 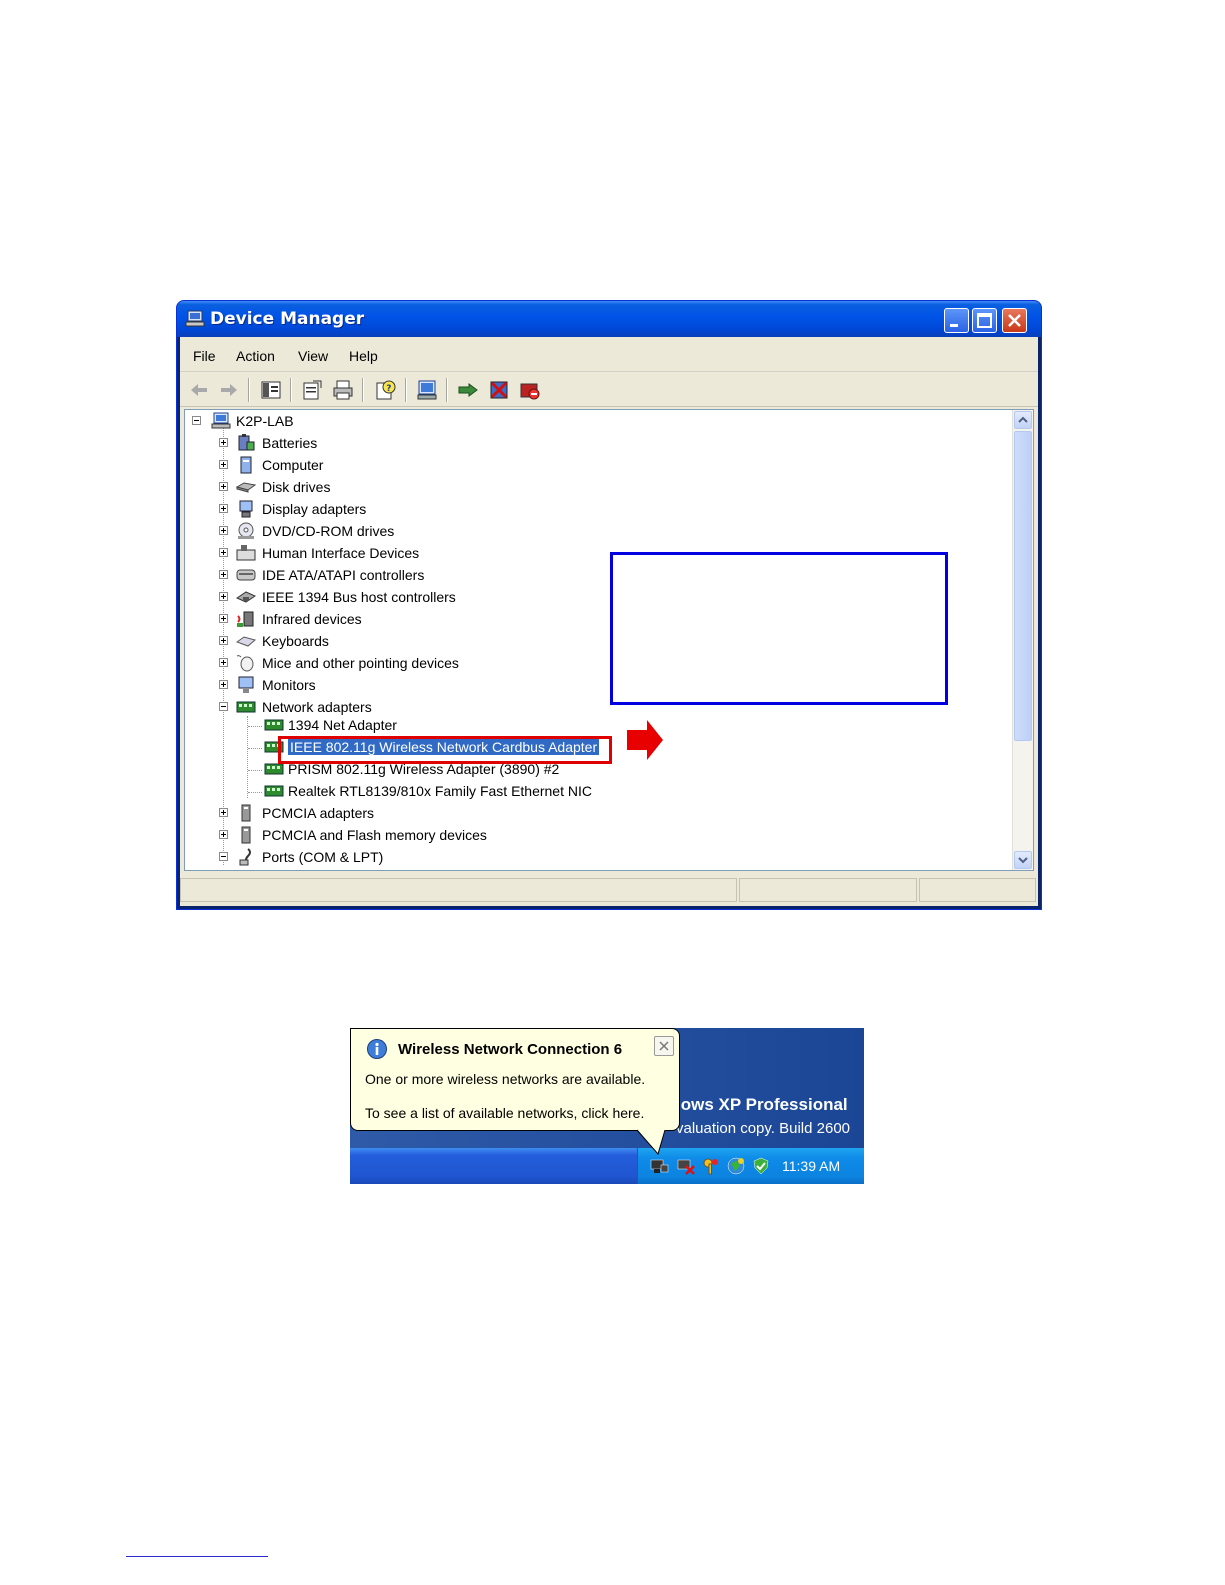 I want to click on tree-item-disk-drives: Disk drives, so click(x=415, y=488).